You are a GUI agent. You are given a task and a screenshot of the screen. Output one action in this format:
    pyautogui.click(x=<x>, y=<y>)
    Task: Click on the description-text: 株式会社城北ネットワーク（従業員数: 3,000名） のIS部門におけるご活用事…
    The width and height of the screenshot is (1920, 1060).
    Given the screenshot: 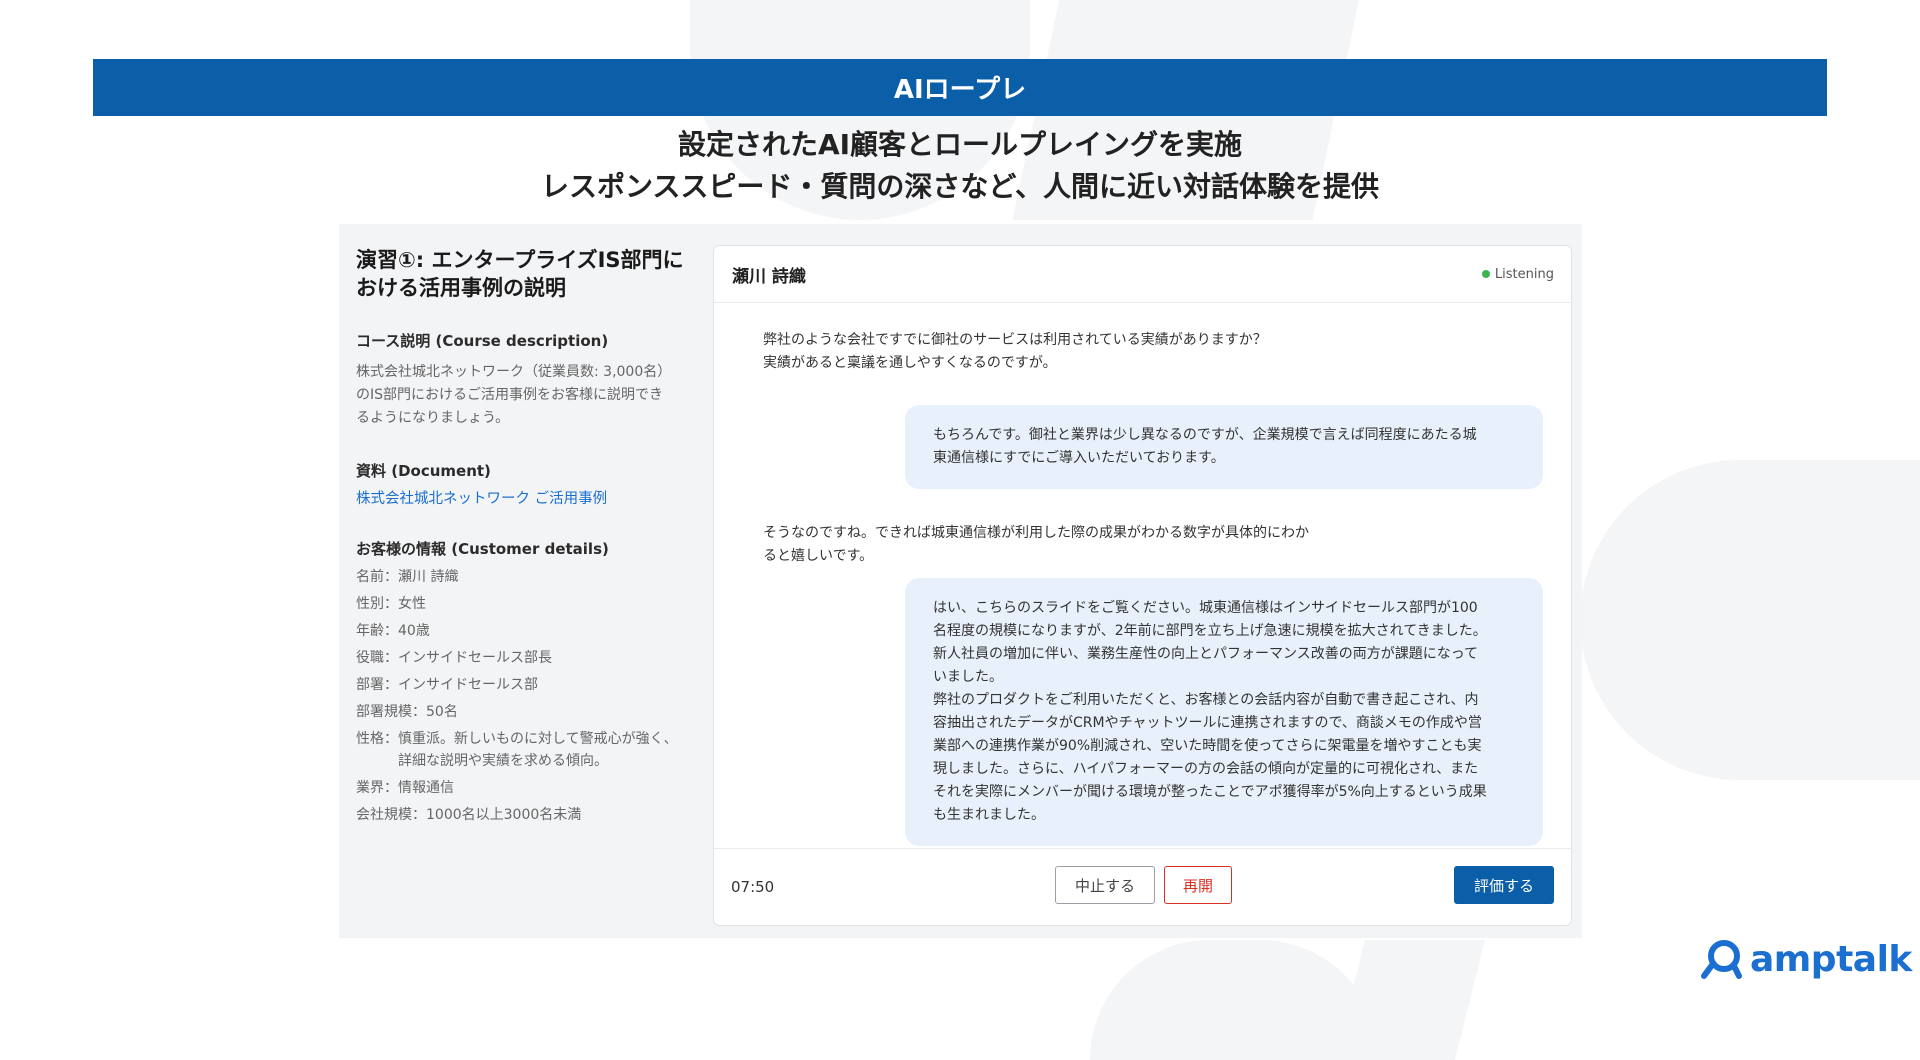 What is the action you would take?
    pyautogui.click(x=526, y=395)
    